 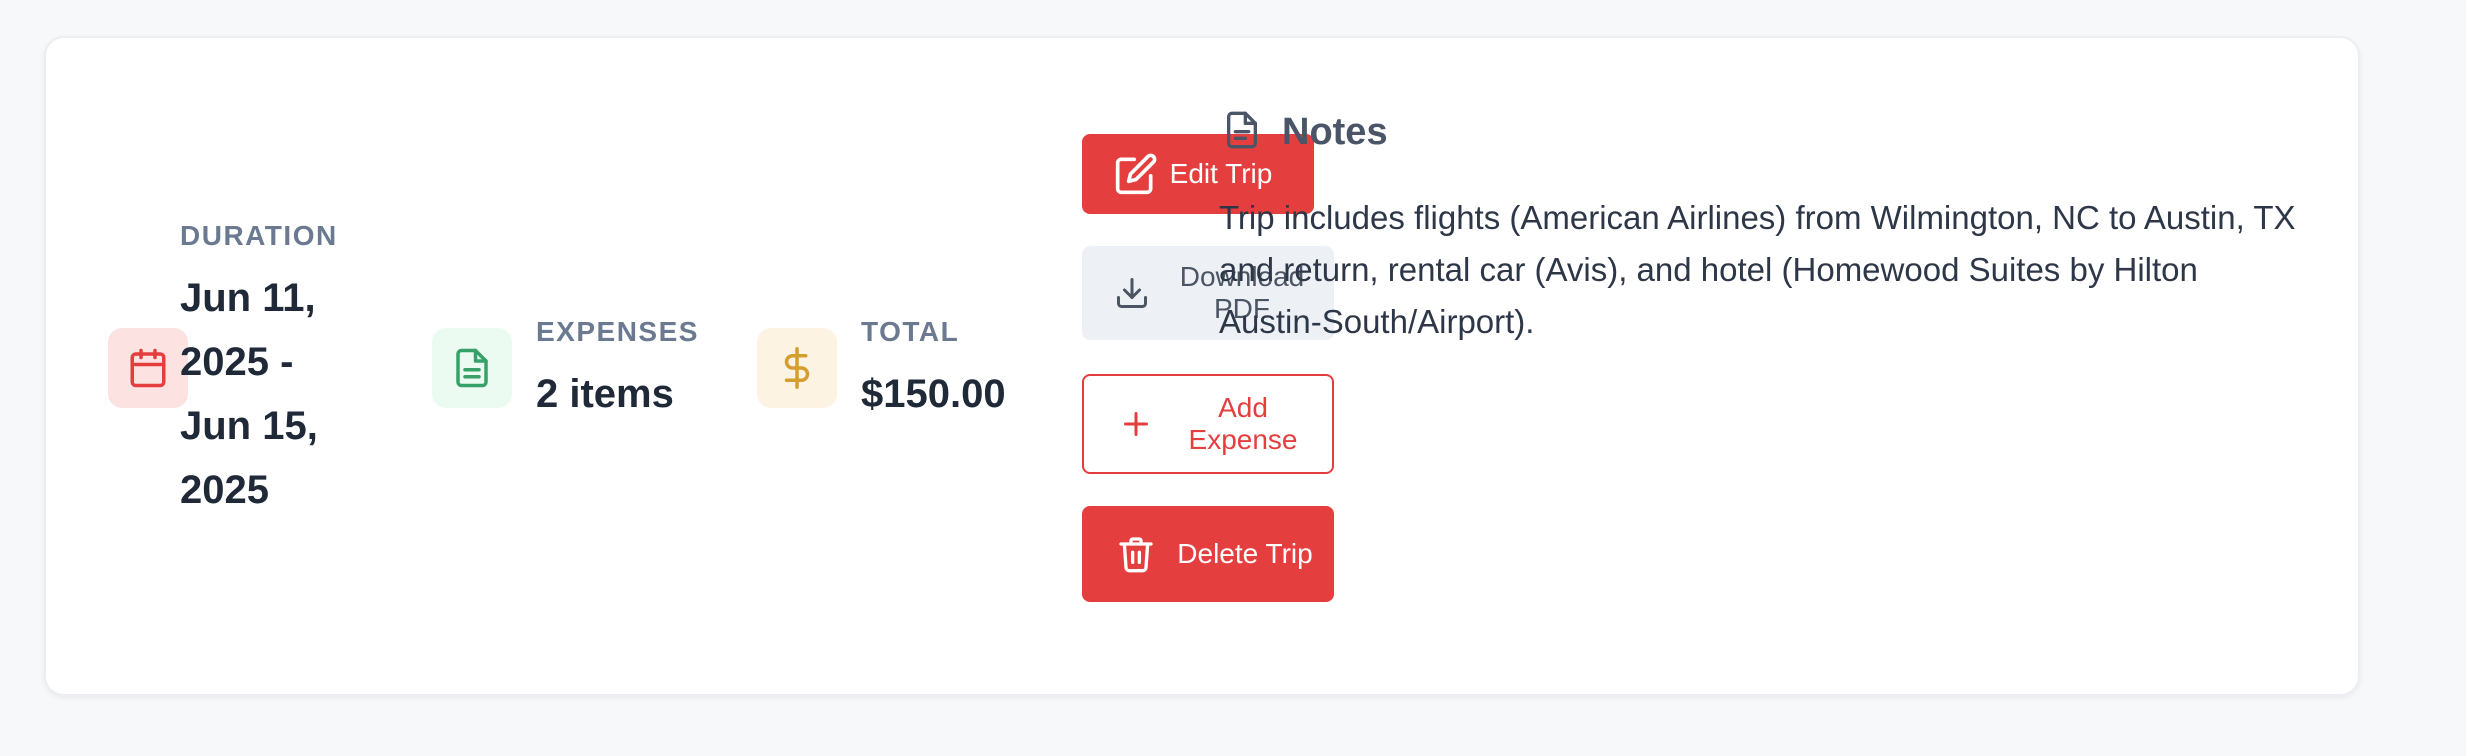 I want to click on expenses-label: EXPENSES, so click(x=617, y=331).